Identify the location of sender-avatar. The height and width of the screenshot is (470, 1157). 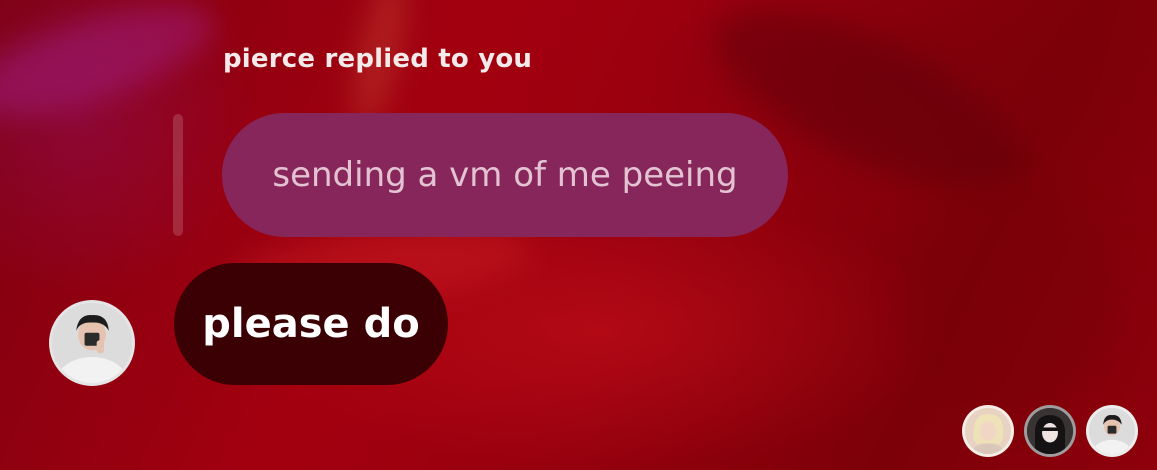
(92, 343).